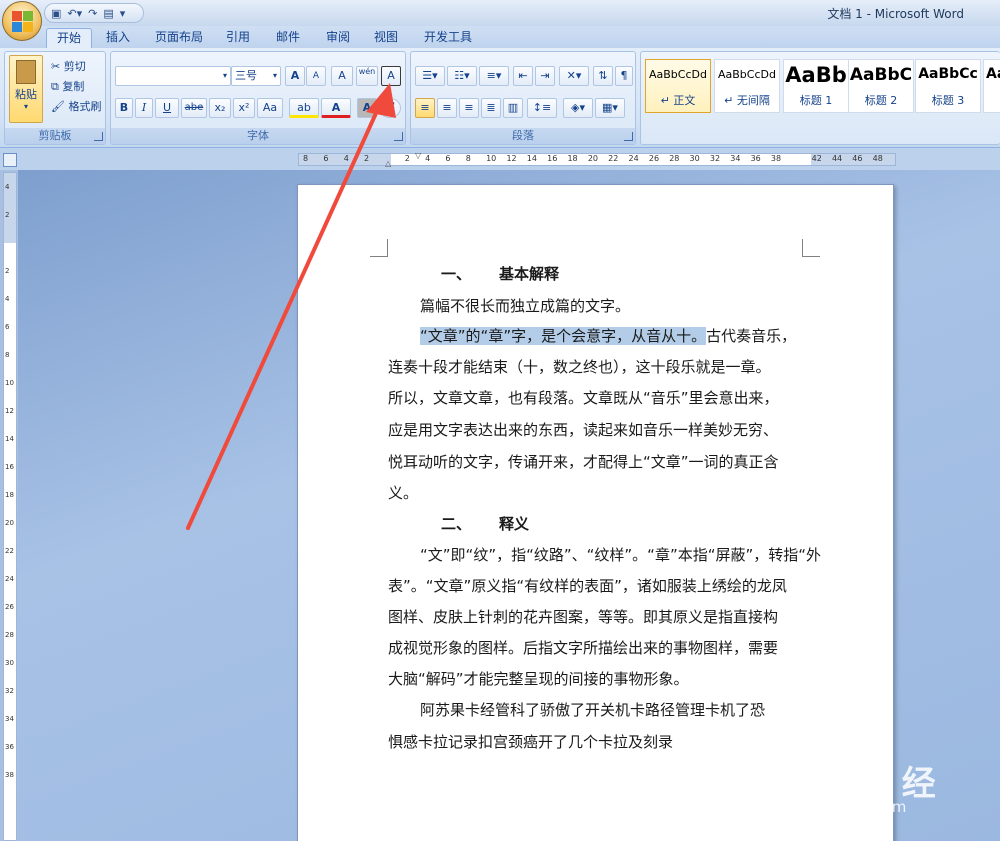 The image size is (1000, 841). What do you see at coordinates (10, 160) in the screenshot?
I see `tab-selector-icon` at bounding box center [10, 160].